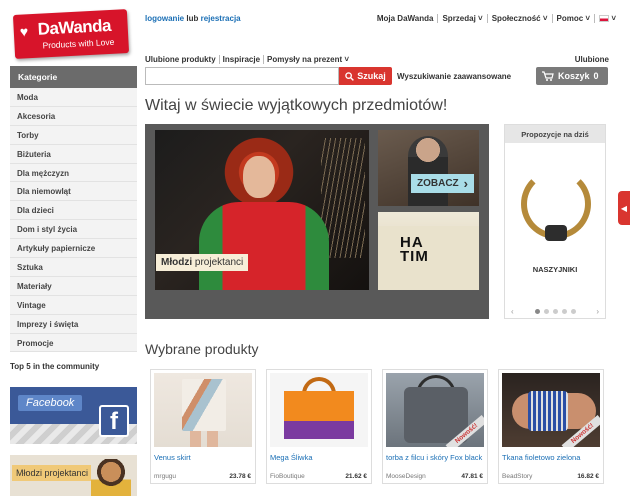  I want to click on language-selector: ˅, so click(607, 18).